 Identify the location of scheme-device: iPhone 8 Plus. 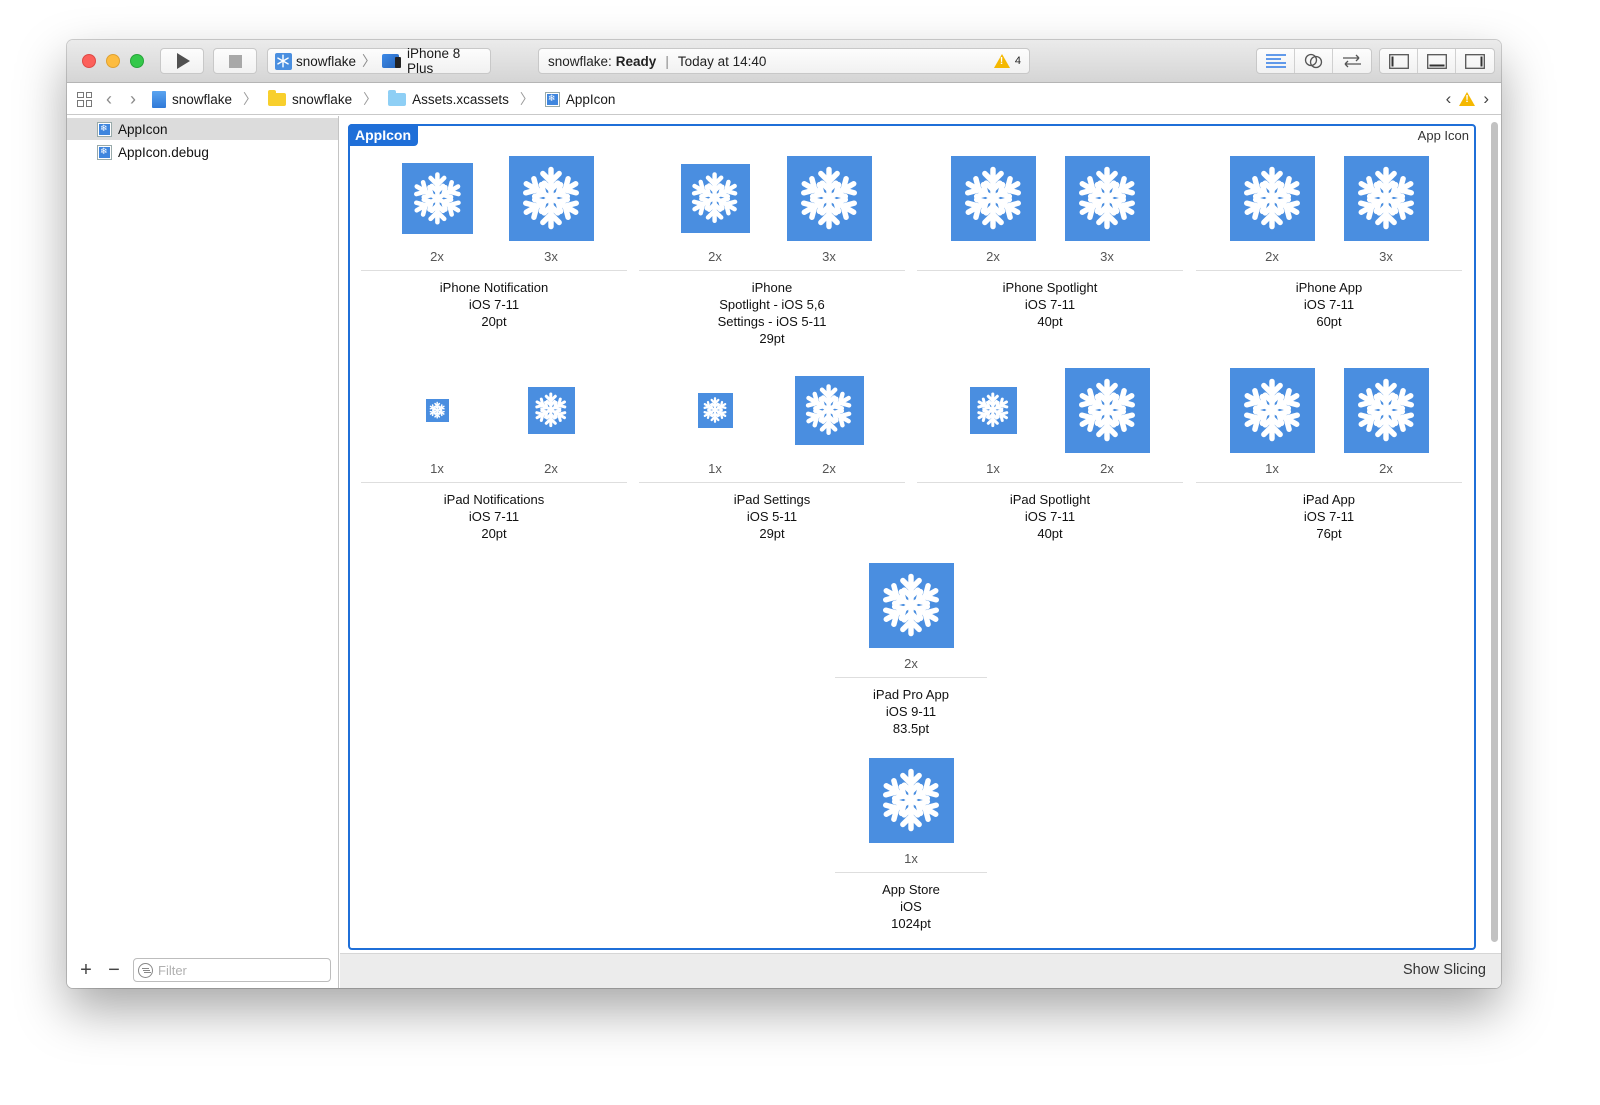
(448, 61).